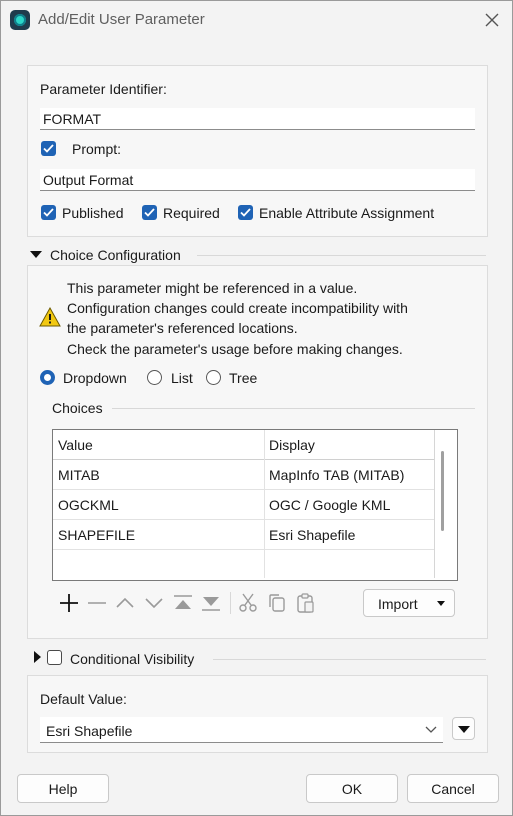  What do you see at coordinates (36, 254) in the screenshot?
I see `collapse-arrow-icon` at bounding box center [36, 254].